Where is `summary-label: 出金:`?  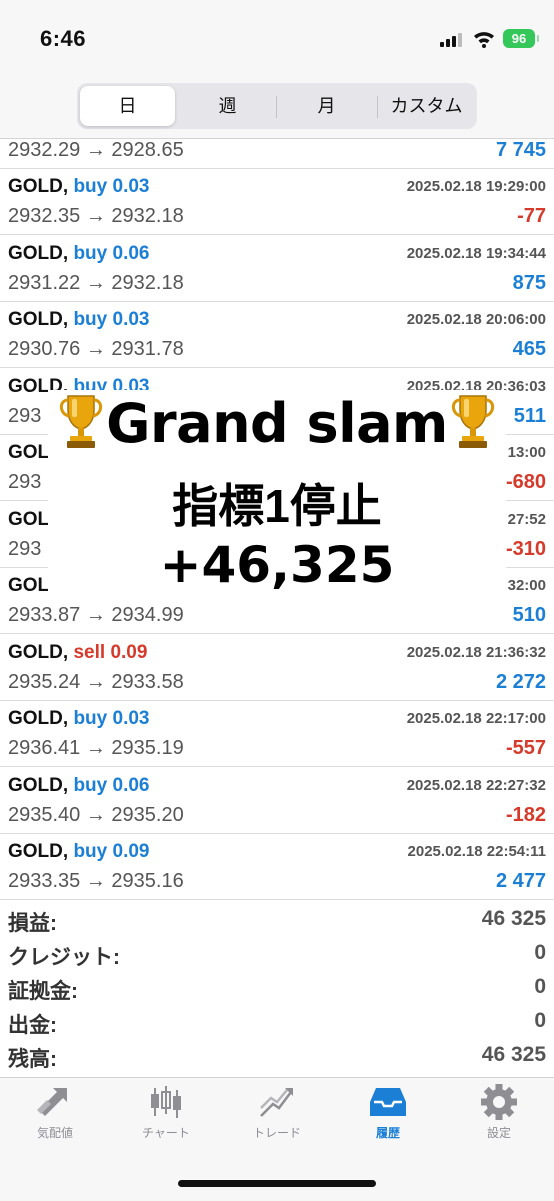 summary-label: 出金: is located at coordinates (32, 1025).